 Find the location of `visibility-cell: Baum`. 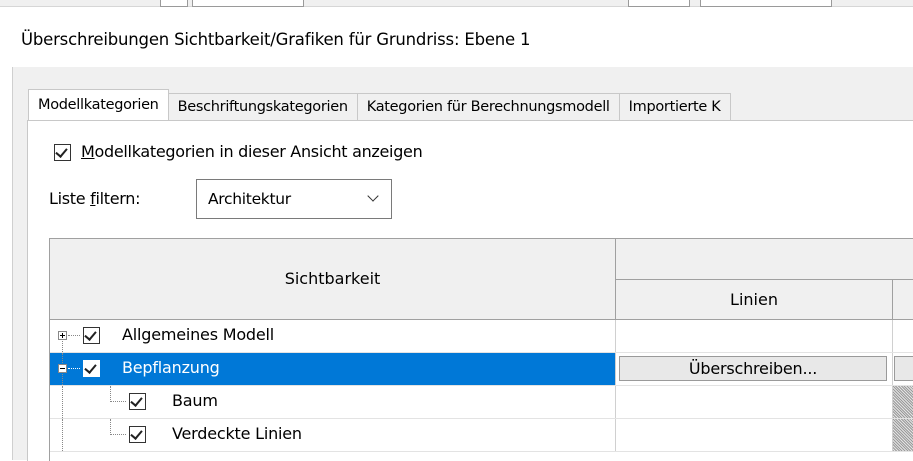

visibility-cell: Baum is located at coordinates (333, 402).